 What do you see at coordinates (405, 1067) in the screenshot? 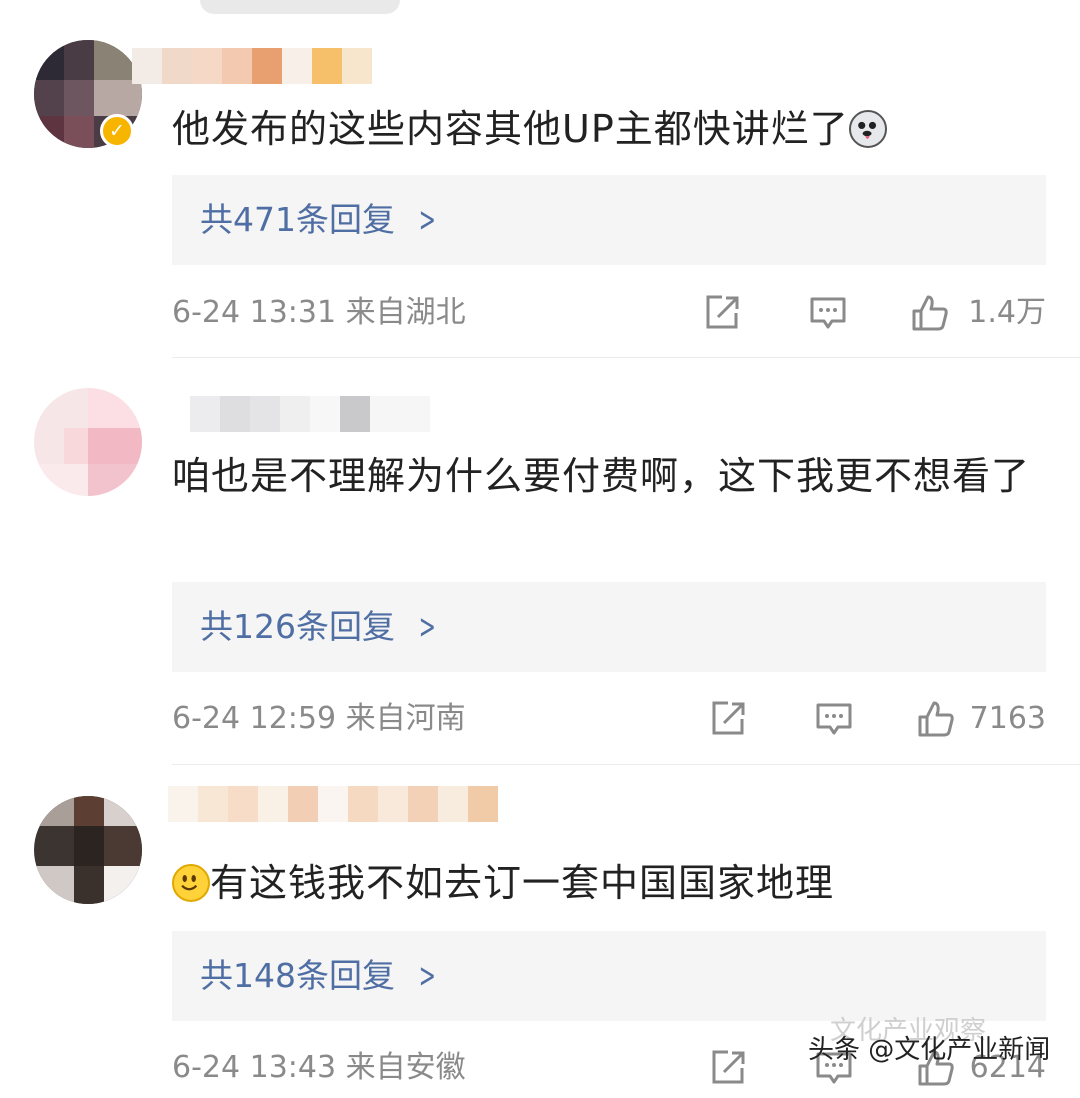
I see `comment-location: 来自安徽` at bounding box center [405, 1067].